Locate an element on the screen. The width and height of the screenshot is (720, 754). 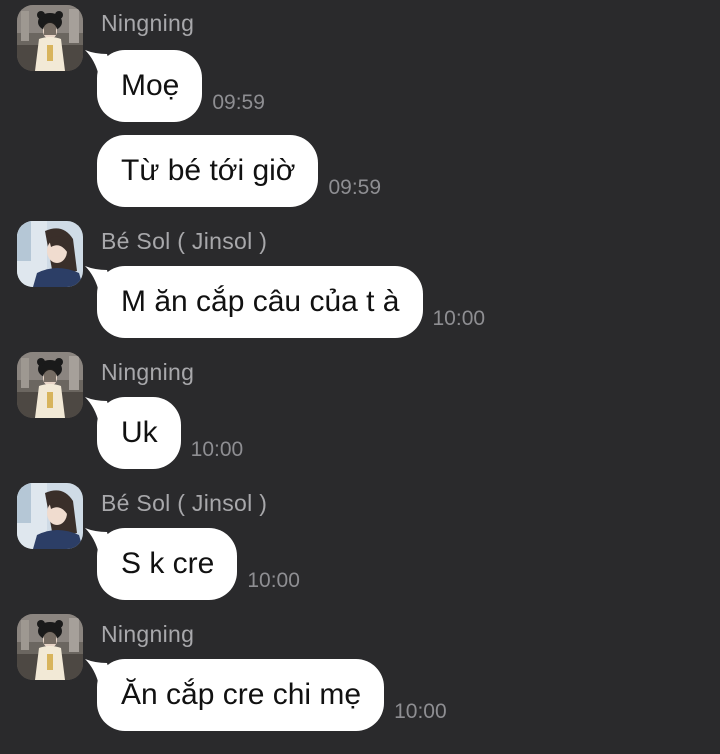
message-text: Ăn cắp cre chi mẹ is located at coordinates (241, 694).